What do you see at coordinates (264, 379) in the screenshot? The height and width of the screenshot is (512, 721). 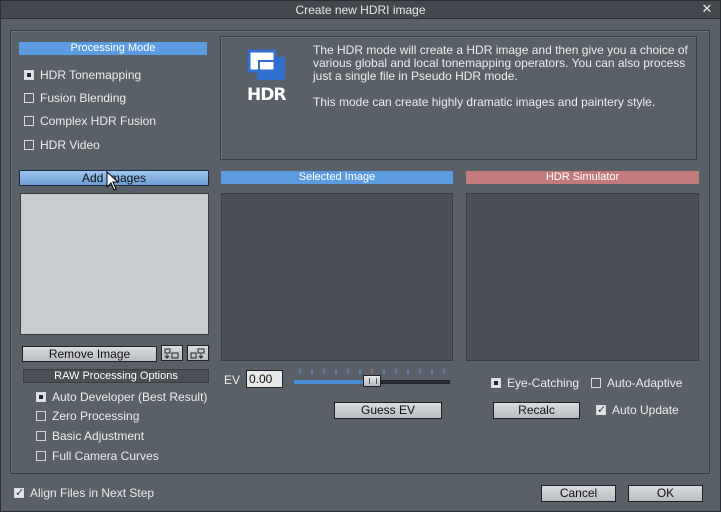 I see `ev-input: 0.00` at bounding box center [264, 379].